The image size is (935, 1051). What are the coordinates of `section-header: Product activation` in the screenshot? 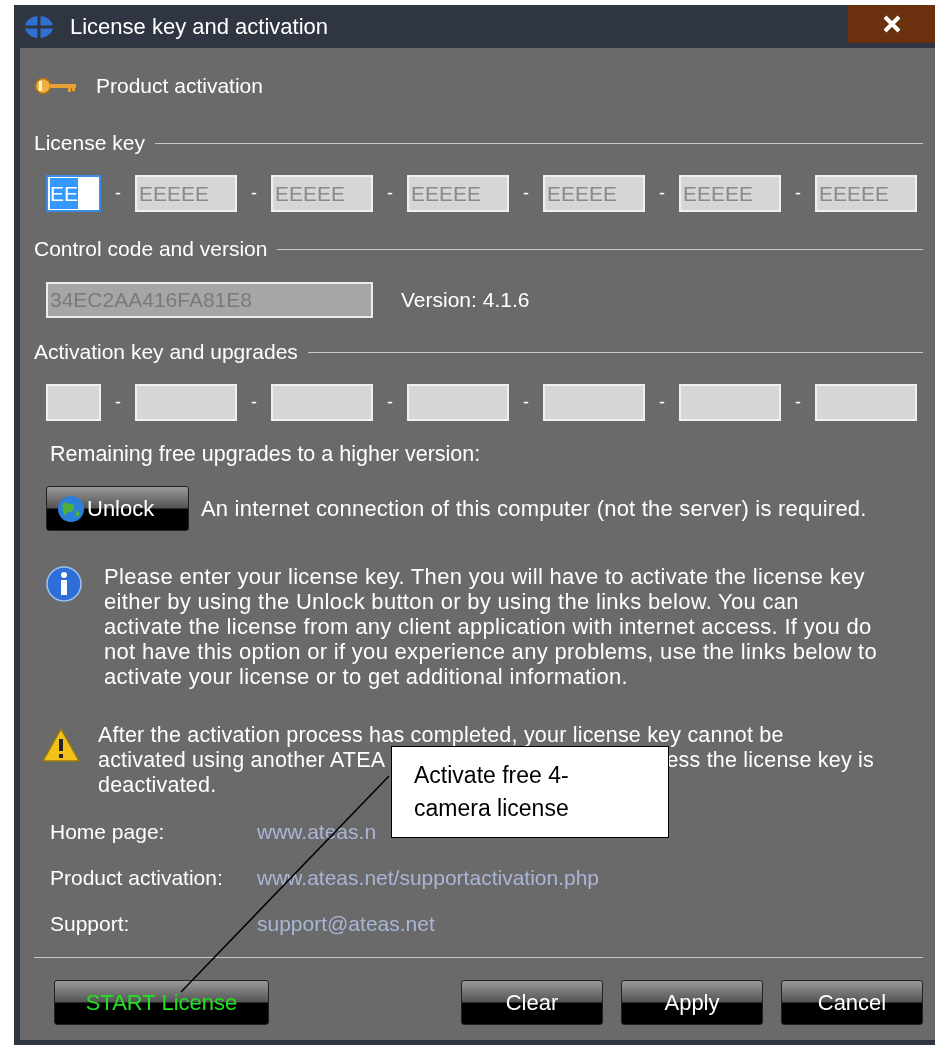 It's located at (179, 86).